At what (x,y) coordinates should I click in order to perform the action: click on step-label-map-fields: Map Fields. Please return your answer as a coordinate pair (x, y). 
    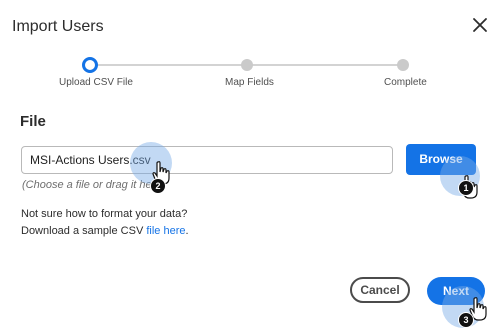
    Looking at the image, I should click on (249, 82).